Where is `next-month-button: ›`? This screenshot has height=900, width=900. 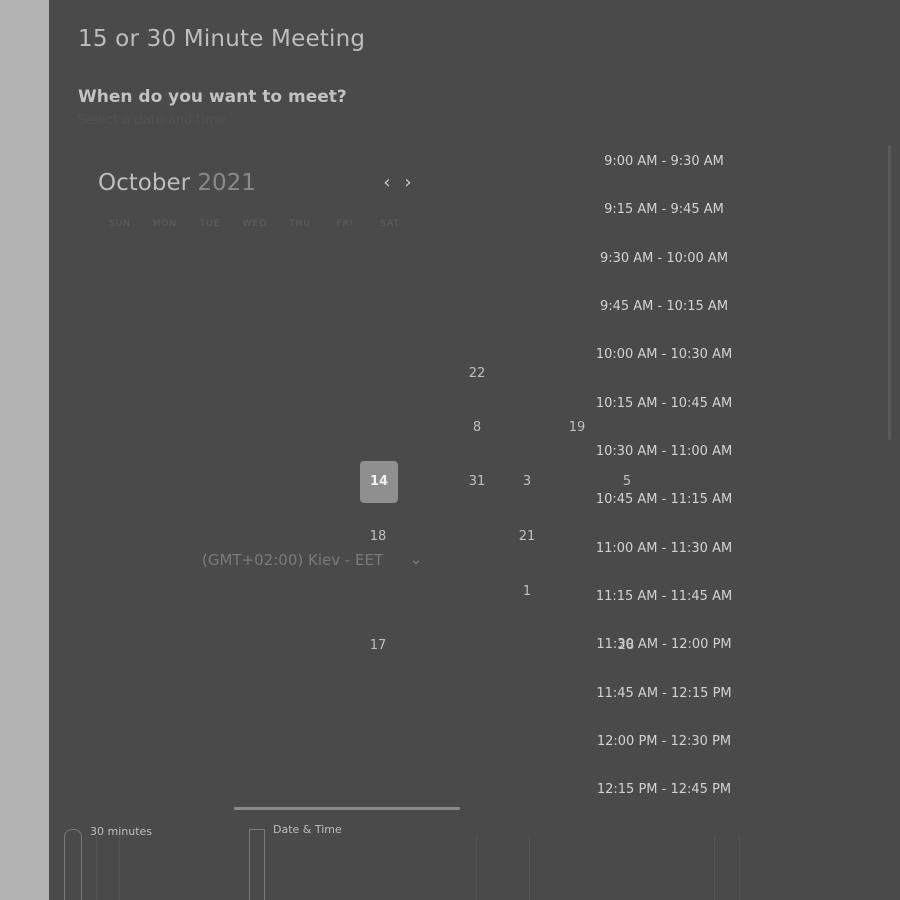 next-month-button: › is located at coordinates (408, 183).